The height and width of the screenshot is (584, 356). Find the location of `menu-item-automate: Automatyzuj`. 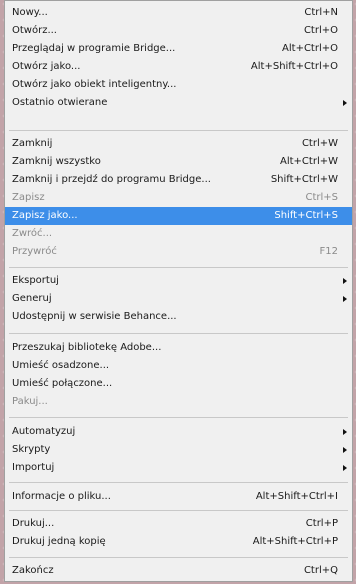

menu-item-automate: Automatyzuj is located at coordinates (178, 432).